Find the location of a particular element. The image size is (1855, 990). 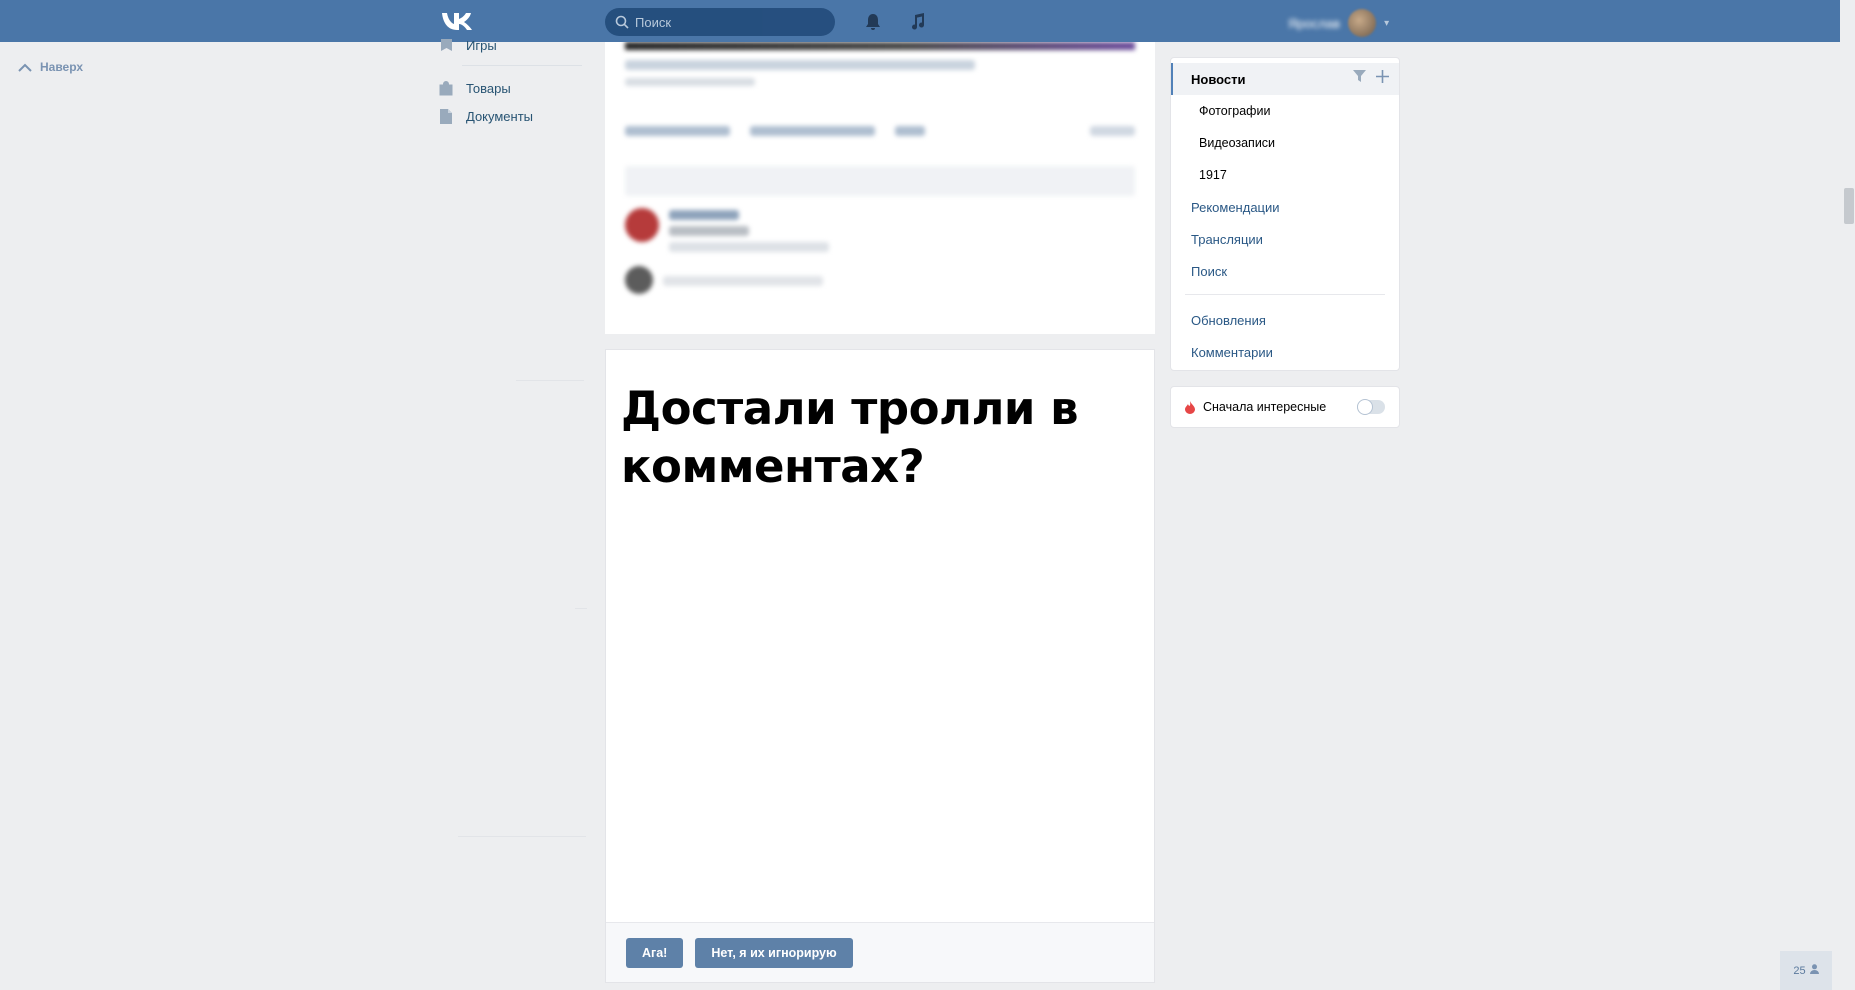

filter-item-1917: 1917 is located at coordinates (1285, 175).